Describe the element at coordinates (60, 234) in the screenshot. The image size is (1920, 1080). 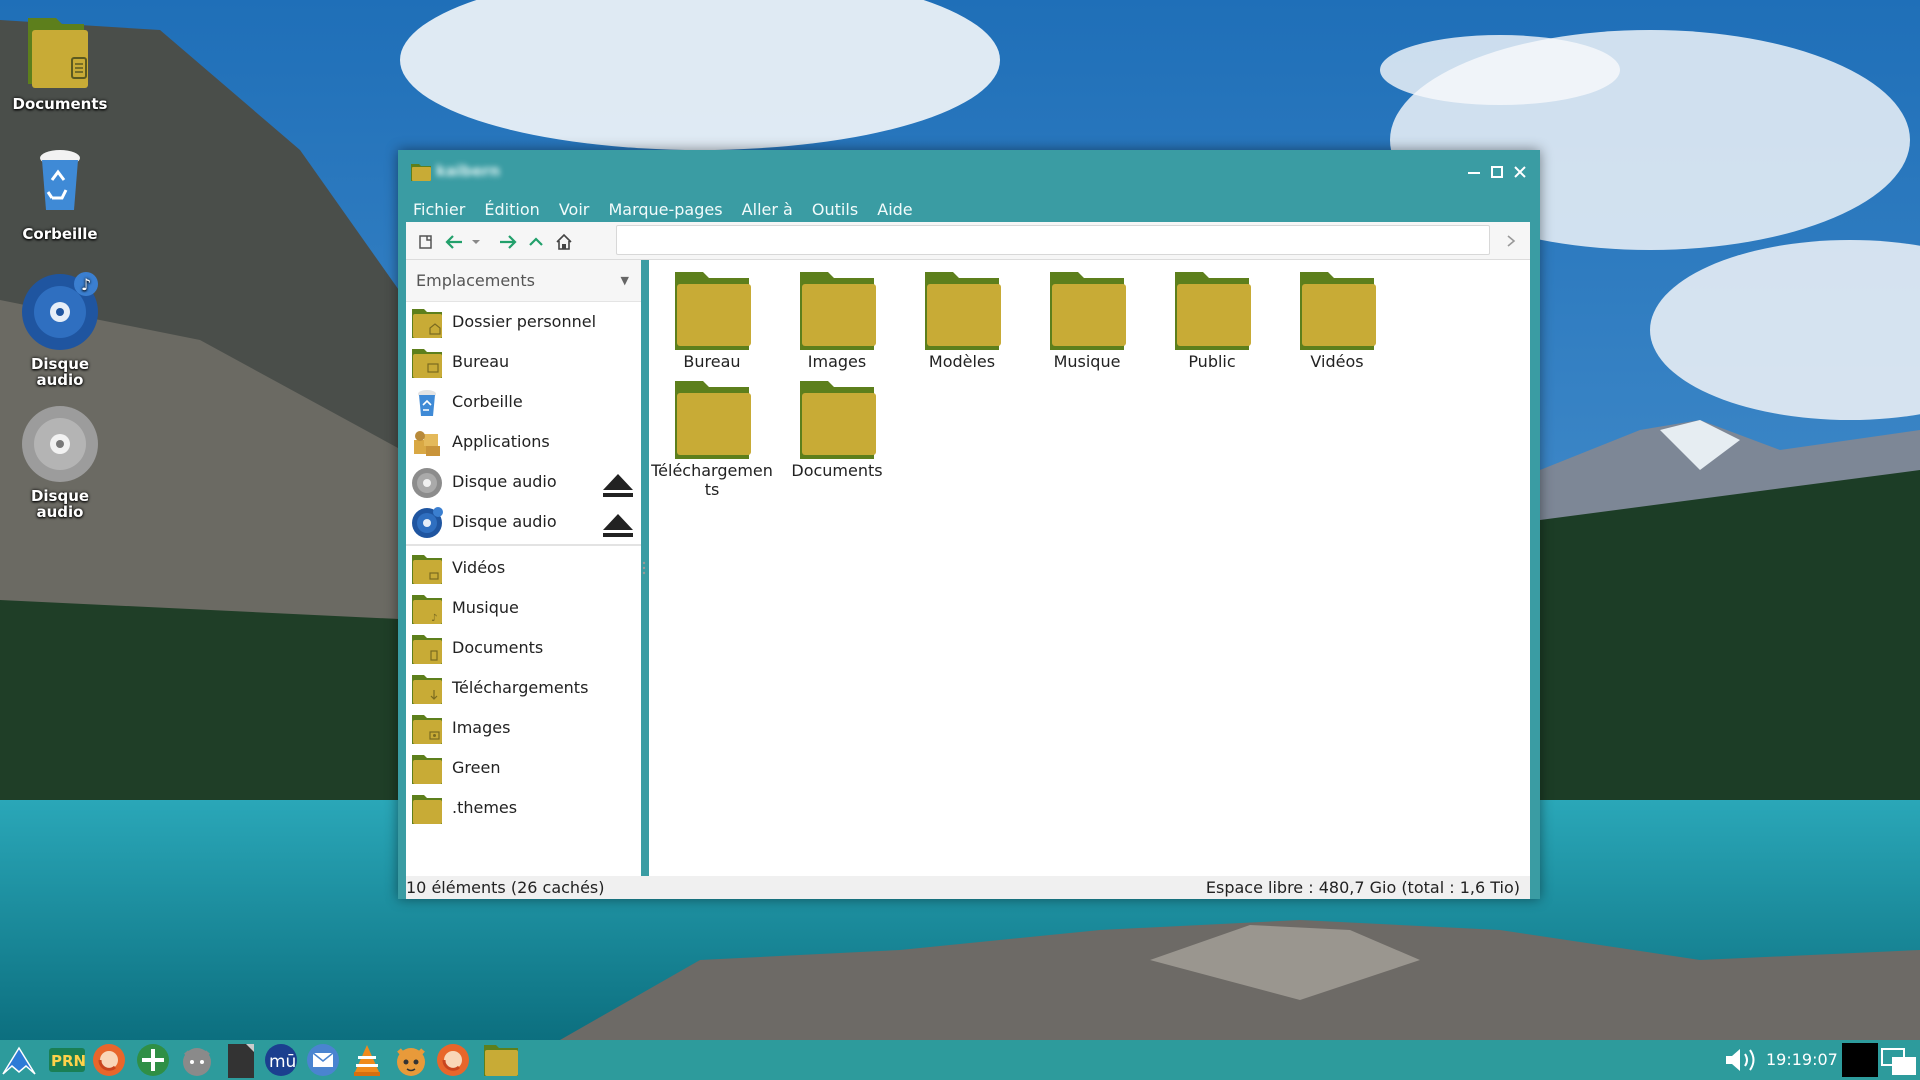
I see `desktop-icon-label: Corbeille` at that location.